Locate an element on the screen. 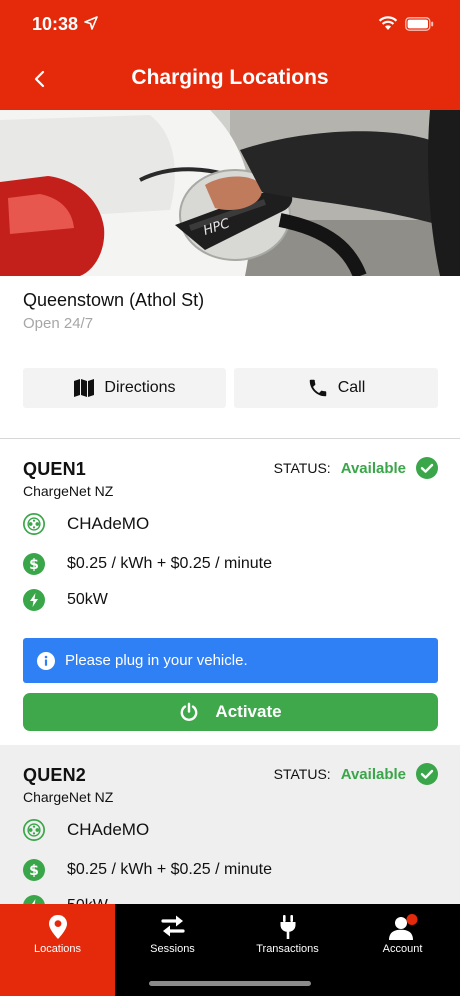 The width and height of the screenshot is (460, 996). power-icon is located at coordinates (189, 711).